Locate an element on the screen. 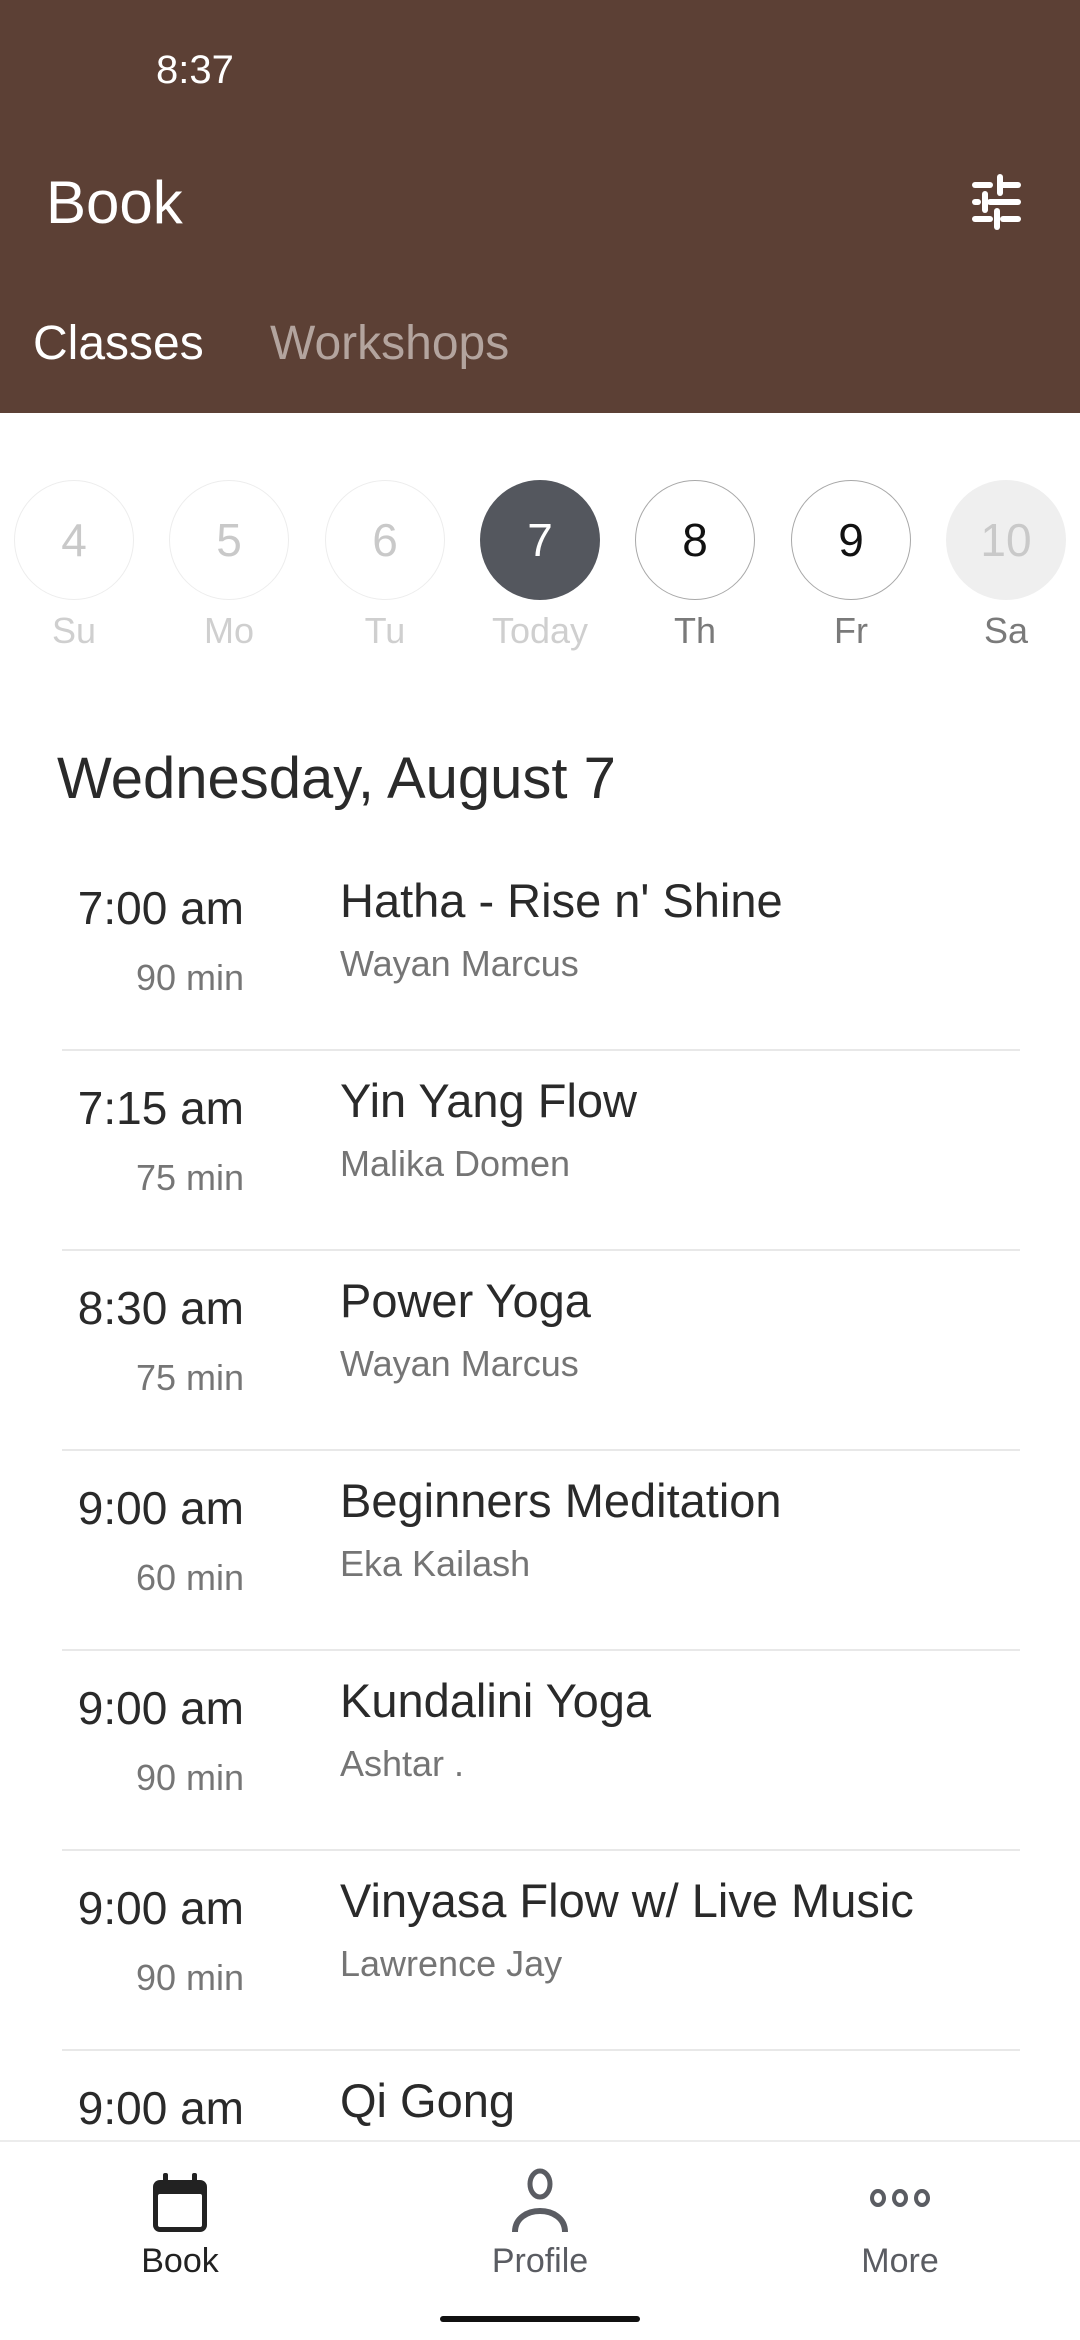 The height and width of the screenshot is (2340, 1080). date-item: 4 Su is located at coordinates (74, 566).